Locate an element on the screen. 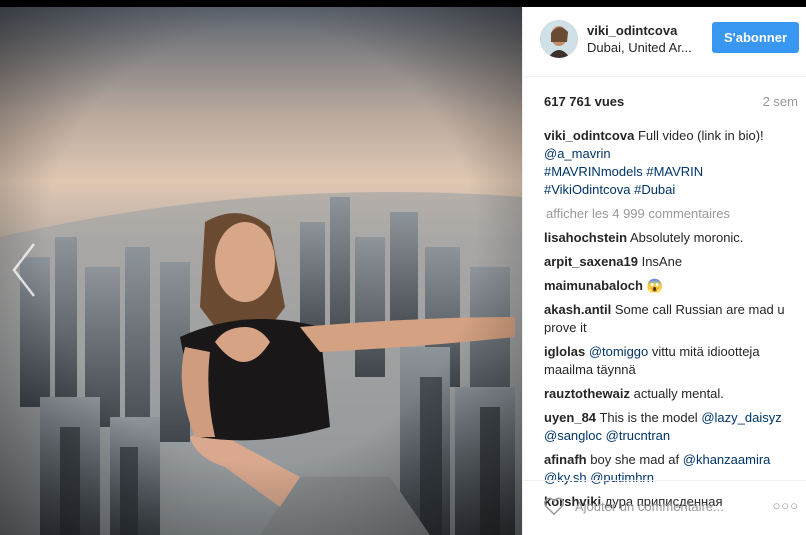 The width and height of the screenshot is (806, 535). follow-button: S'abonner is located at coordinates (755, 37).